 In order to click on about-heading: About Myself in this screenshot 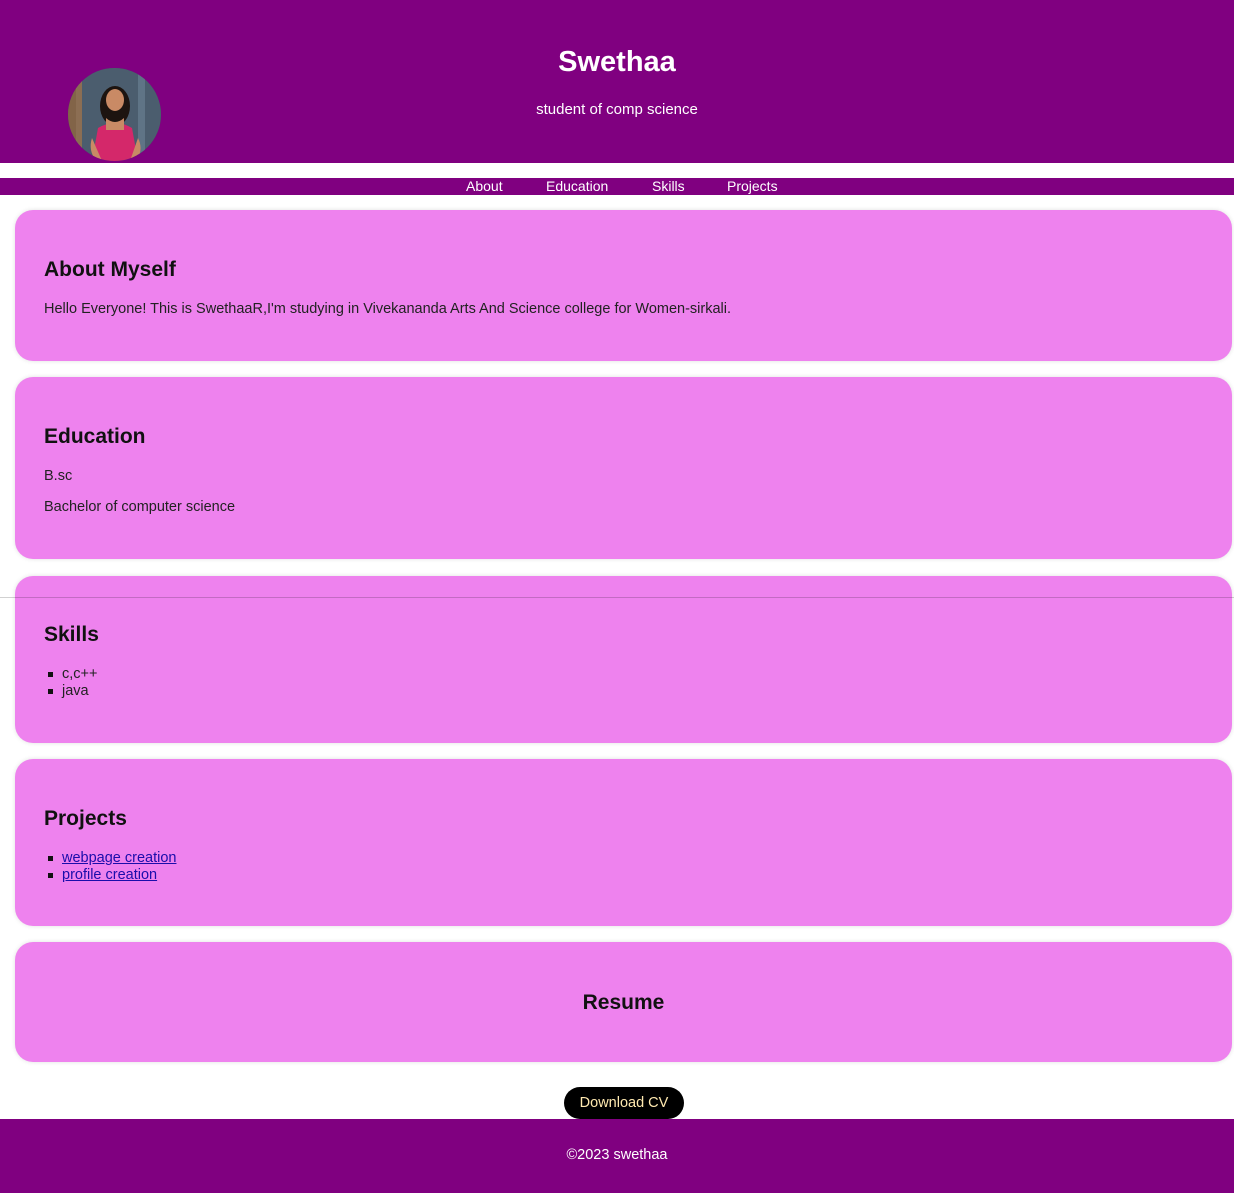, I will do `click(110, 269)`.